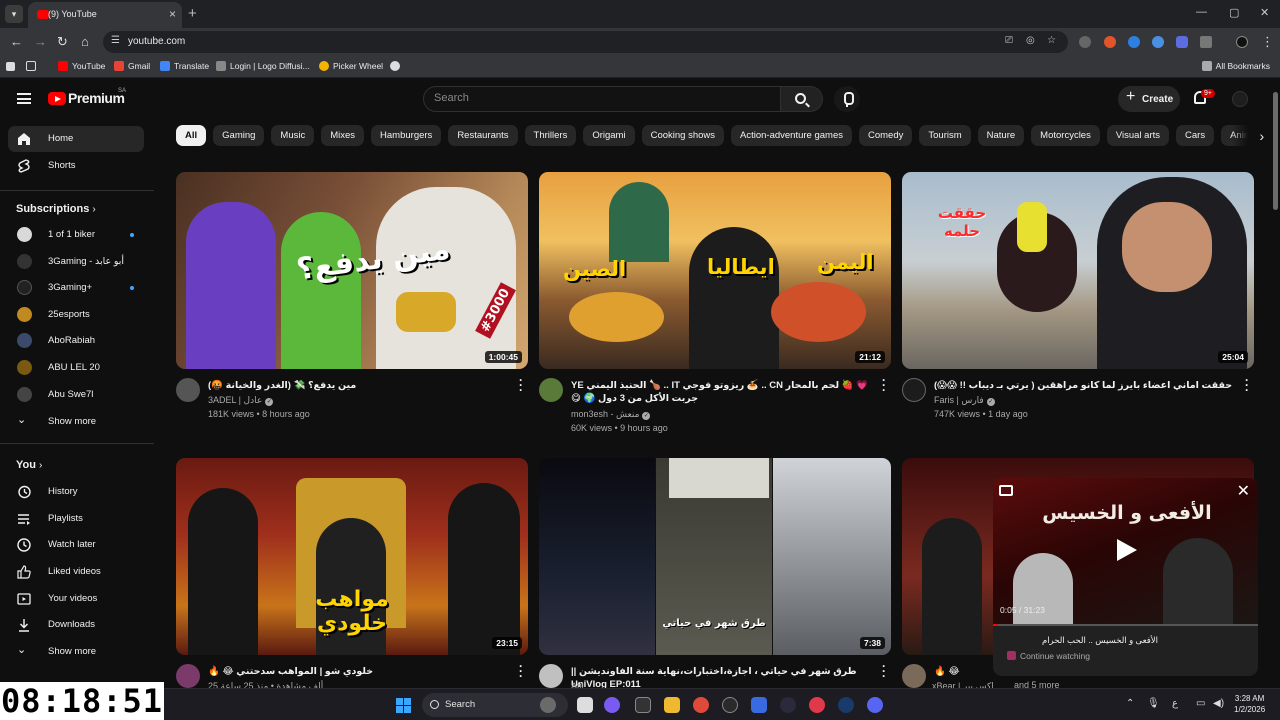  What do you see at coordinates (846, 705) in the screenshot?
I see `steam-icon` at bounding box center [846, 705].